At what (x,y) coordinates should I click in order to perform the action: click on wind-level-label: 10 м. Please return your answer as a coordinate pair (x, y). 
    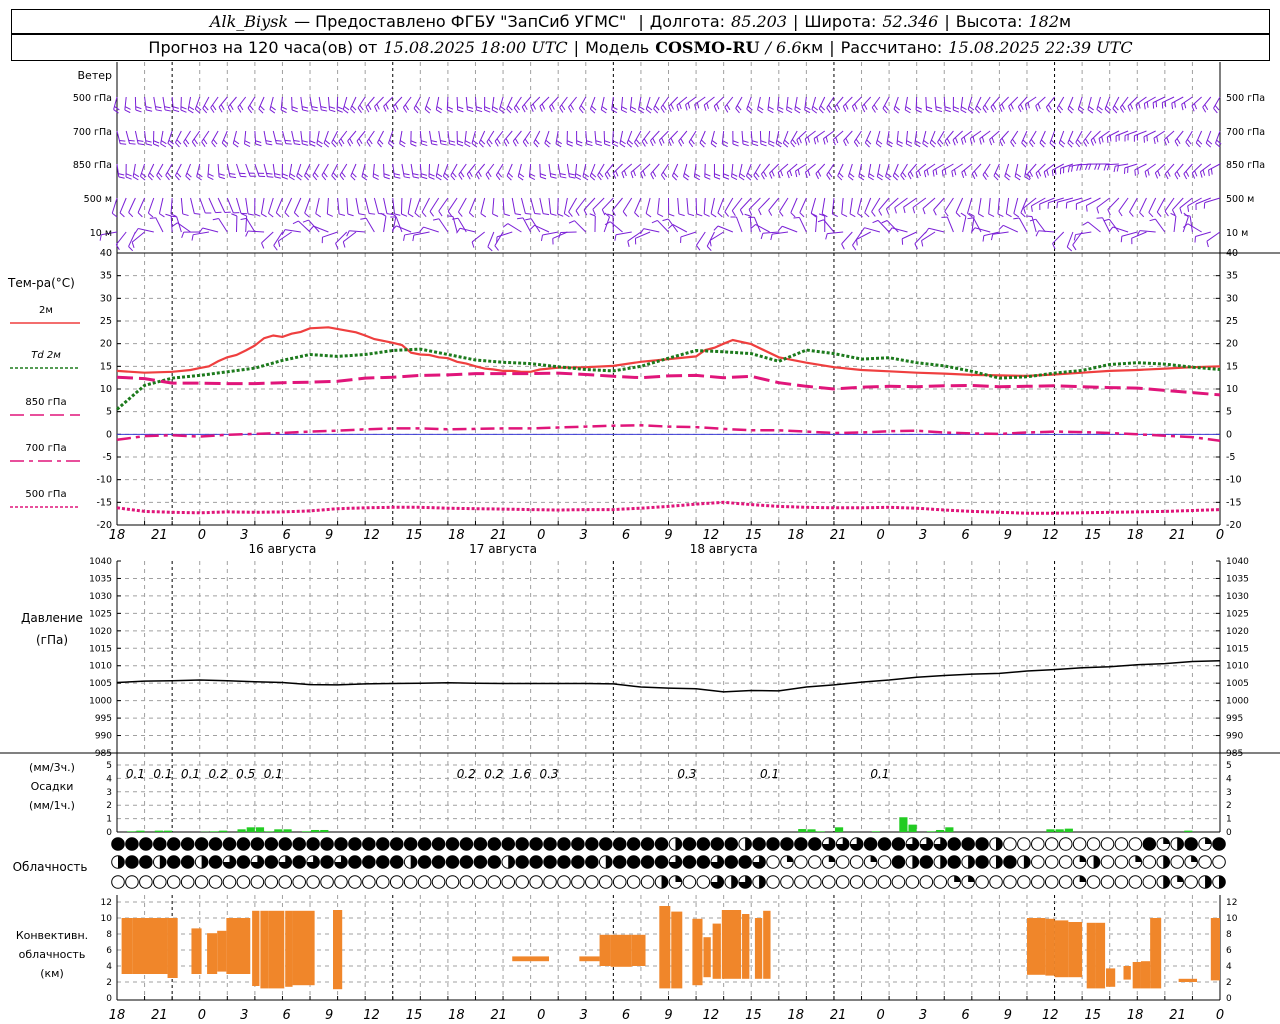
    Looking at the image, I should click on (101, 233).